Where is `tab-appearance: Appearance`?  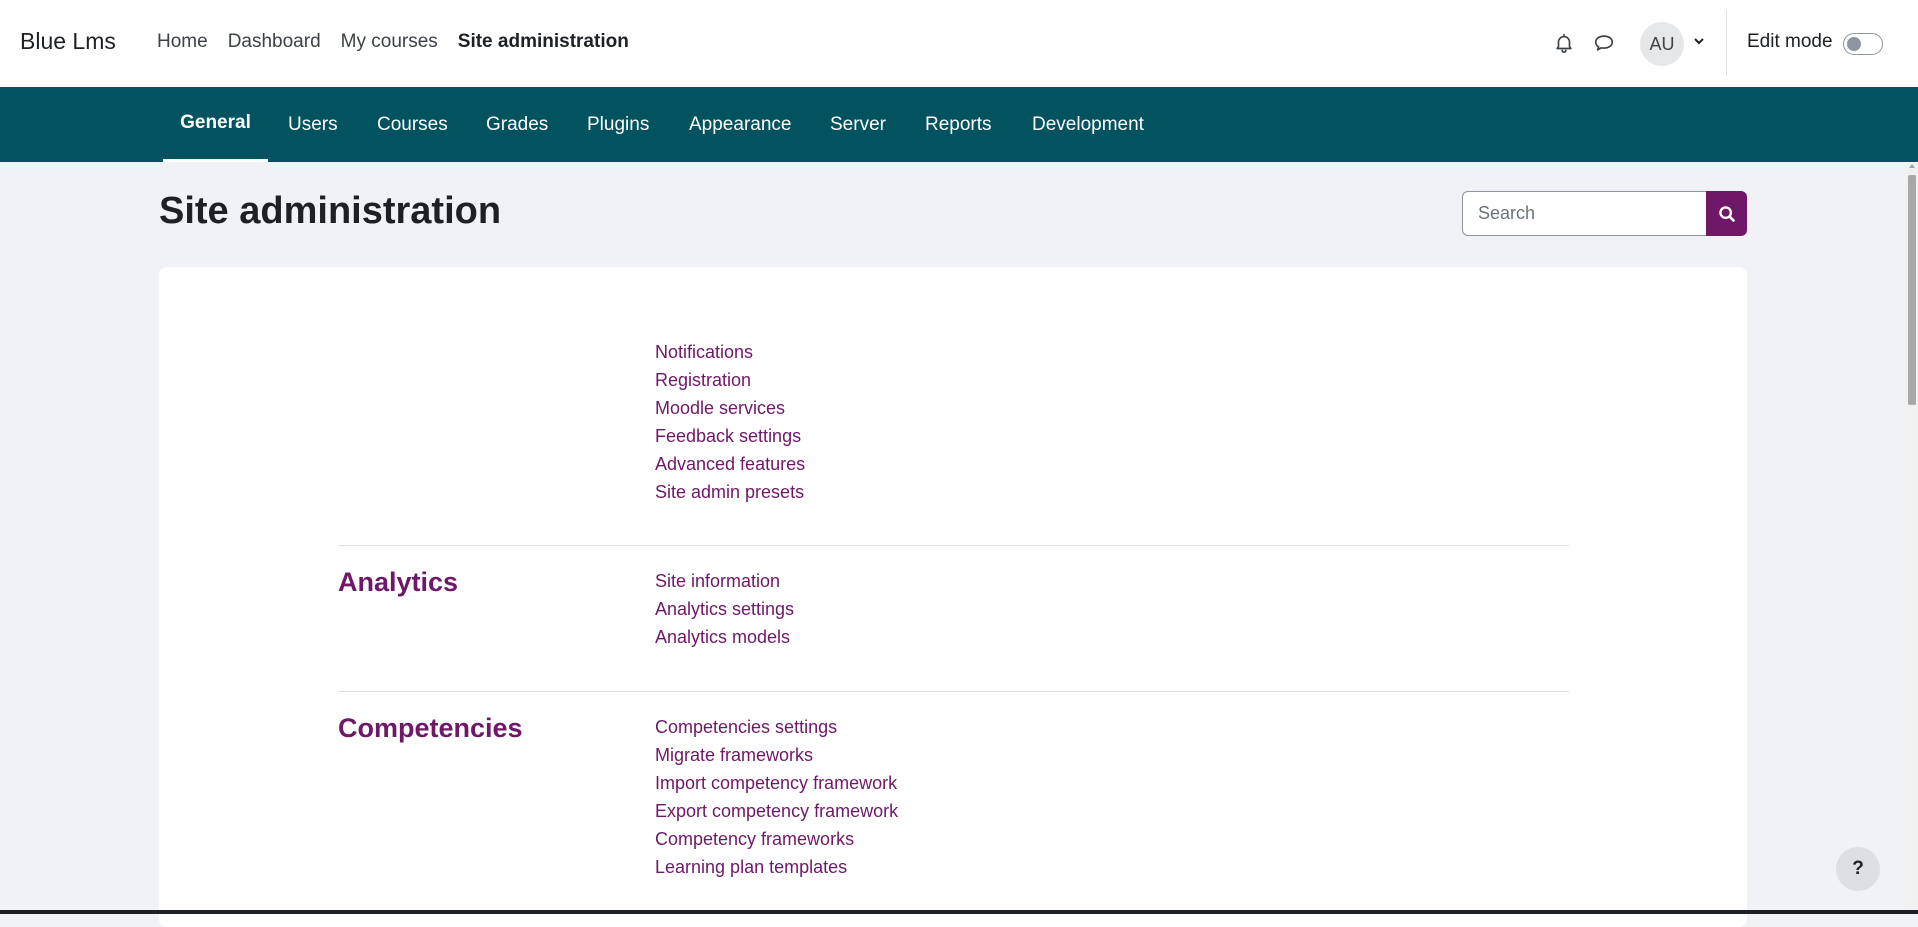
tab-appearance: Appearance is located at coordinates (740, 124).